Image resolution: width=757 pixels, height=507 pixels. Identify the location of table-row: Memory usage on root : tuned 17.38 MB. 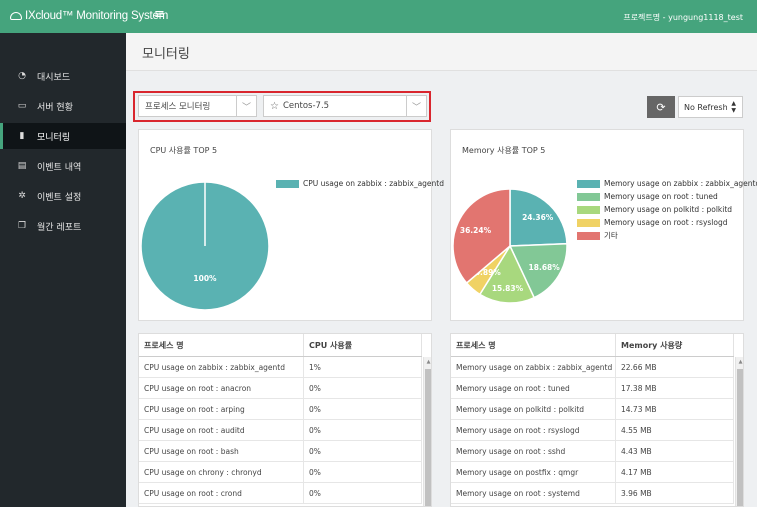
(592, 388).